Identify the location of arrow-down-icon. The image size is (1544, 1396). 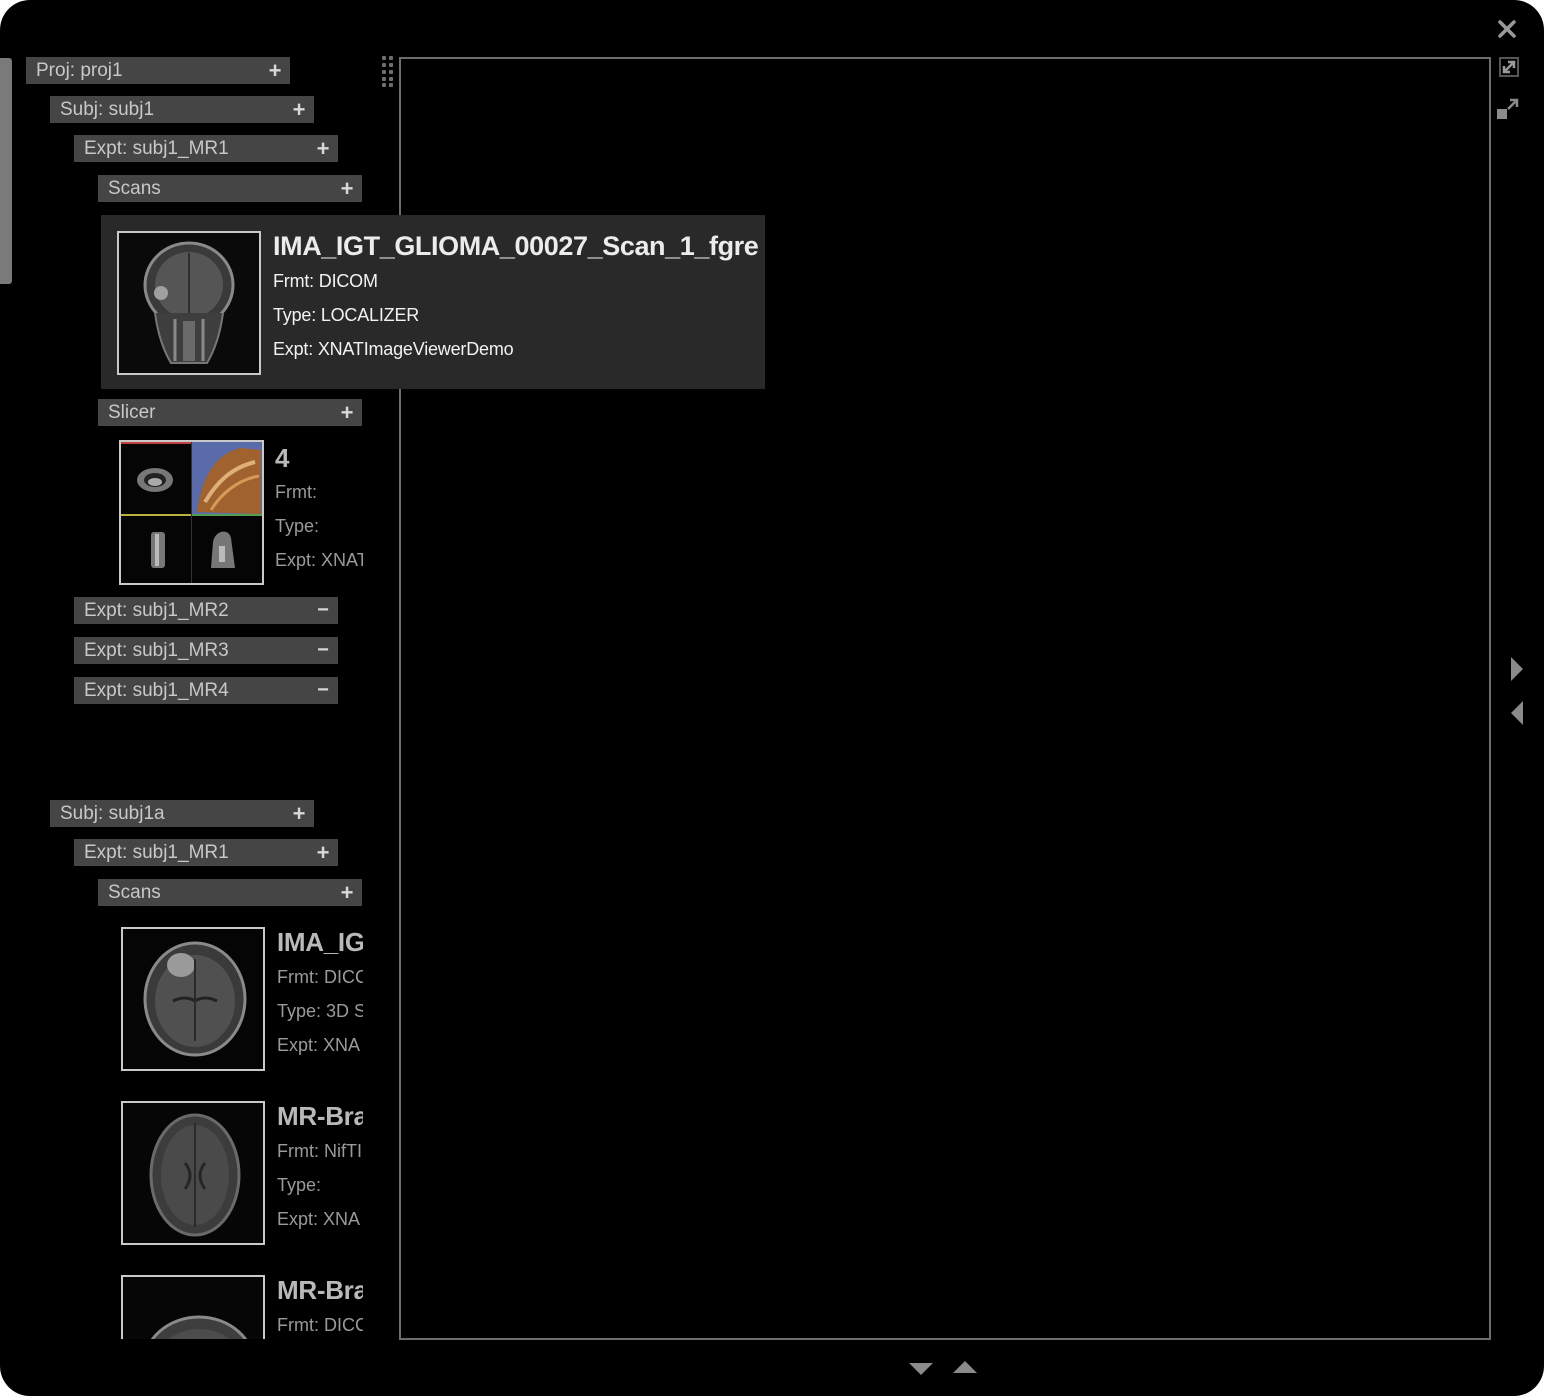
(921, 1369).